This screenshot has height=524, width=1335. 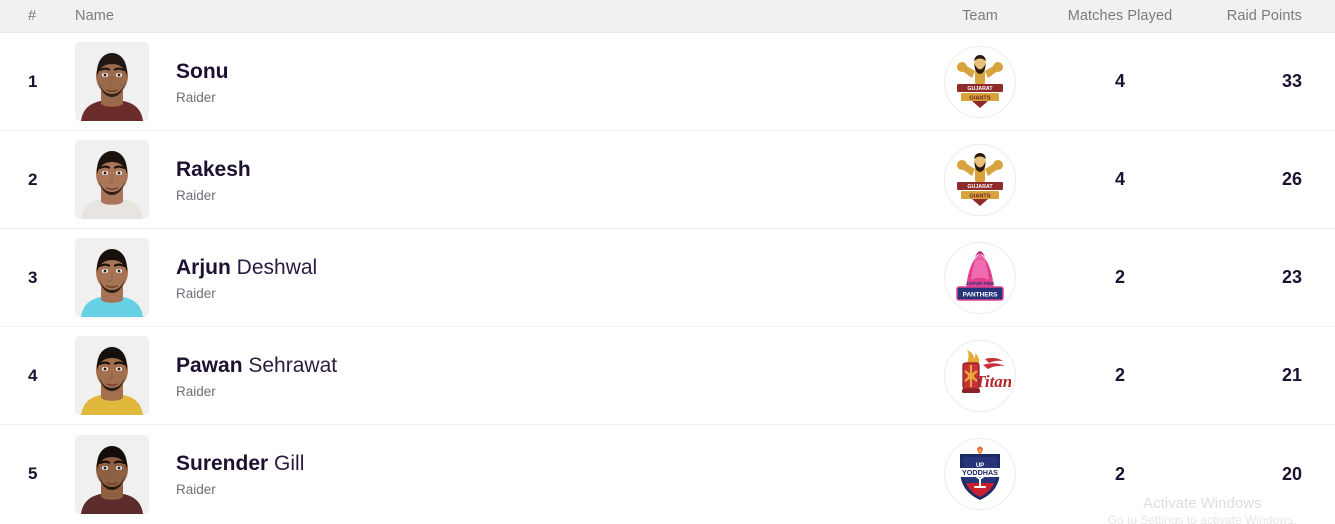 What do you see at coordinates (980, 294) in the screenshot?
I see `svg-text: PANTHERS` at bounding box center [980, 294].